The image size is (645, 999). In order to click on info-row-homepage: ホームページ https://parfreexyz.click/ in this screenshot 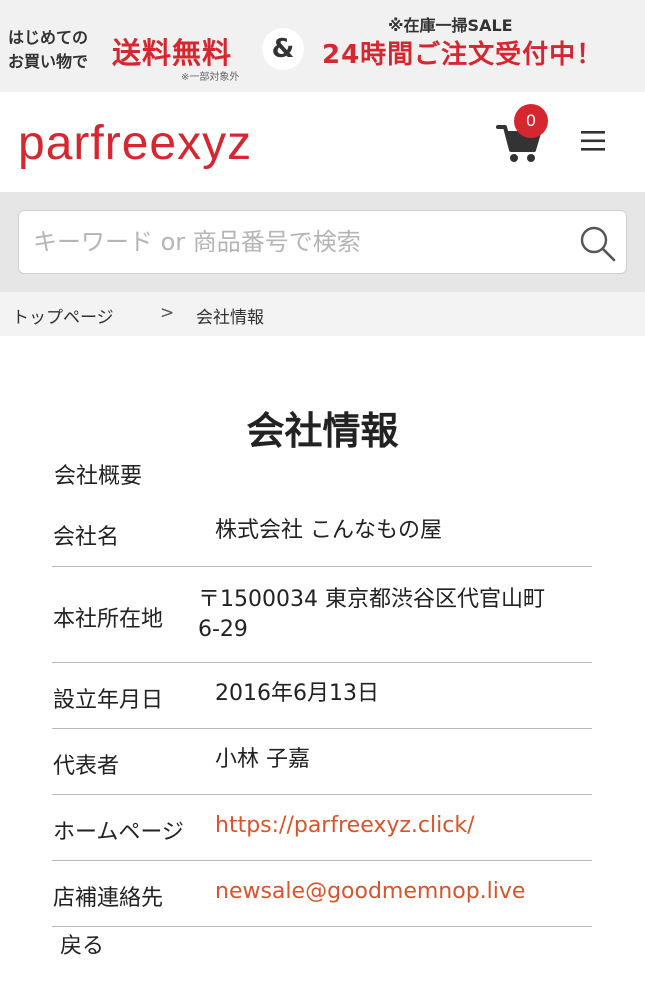, I will do `click(322, 828)`.